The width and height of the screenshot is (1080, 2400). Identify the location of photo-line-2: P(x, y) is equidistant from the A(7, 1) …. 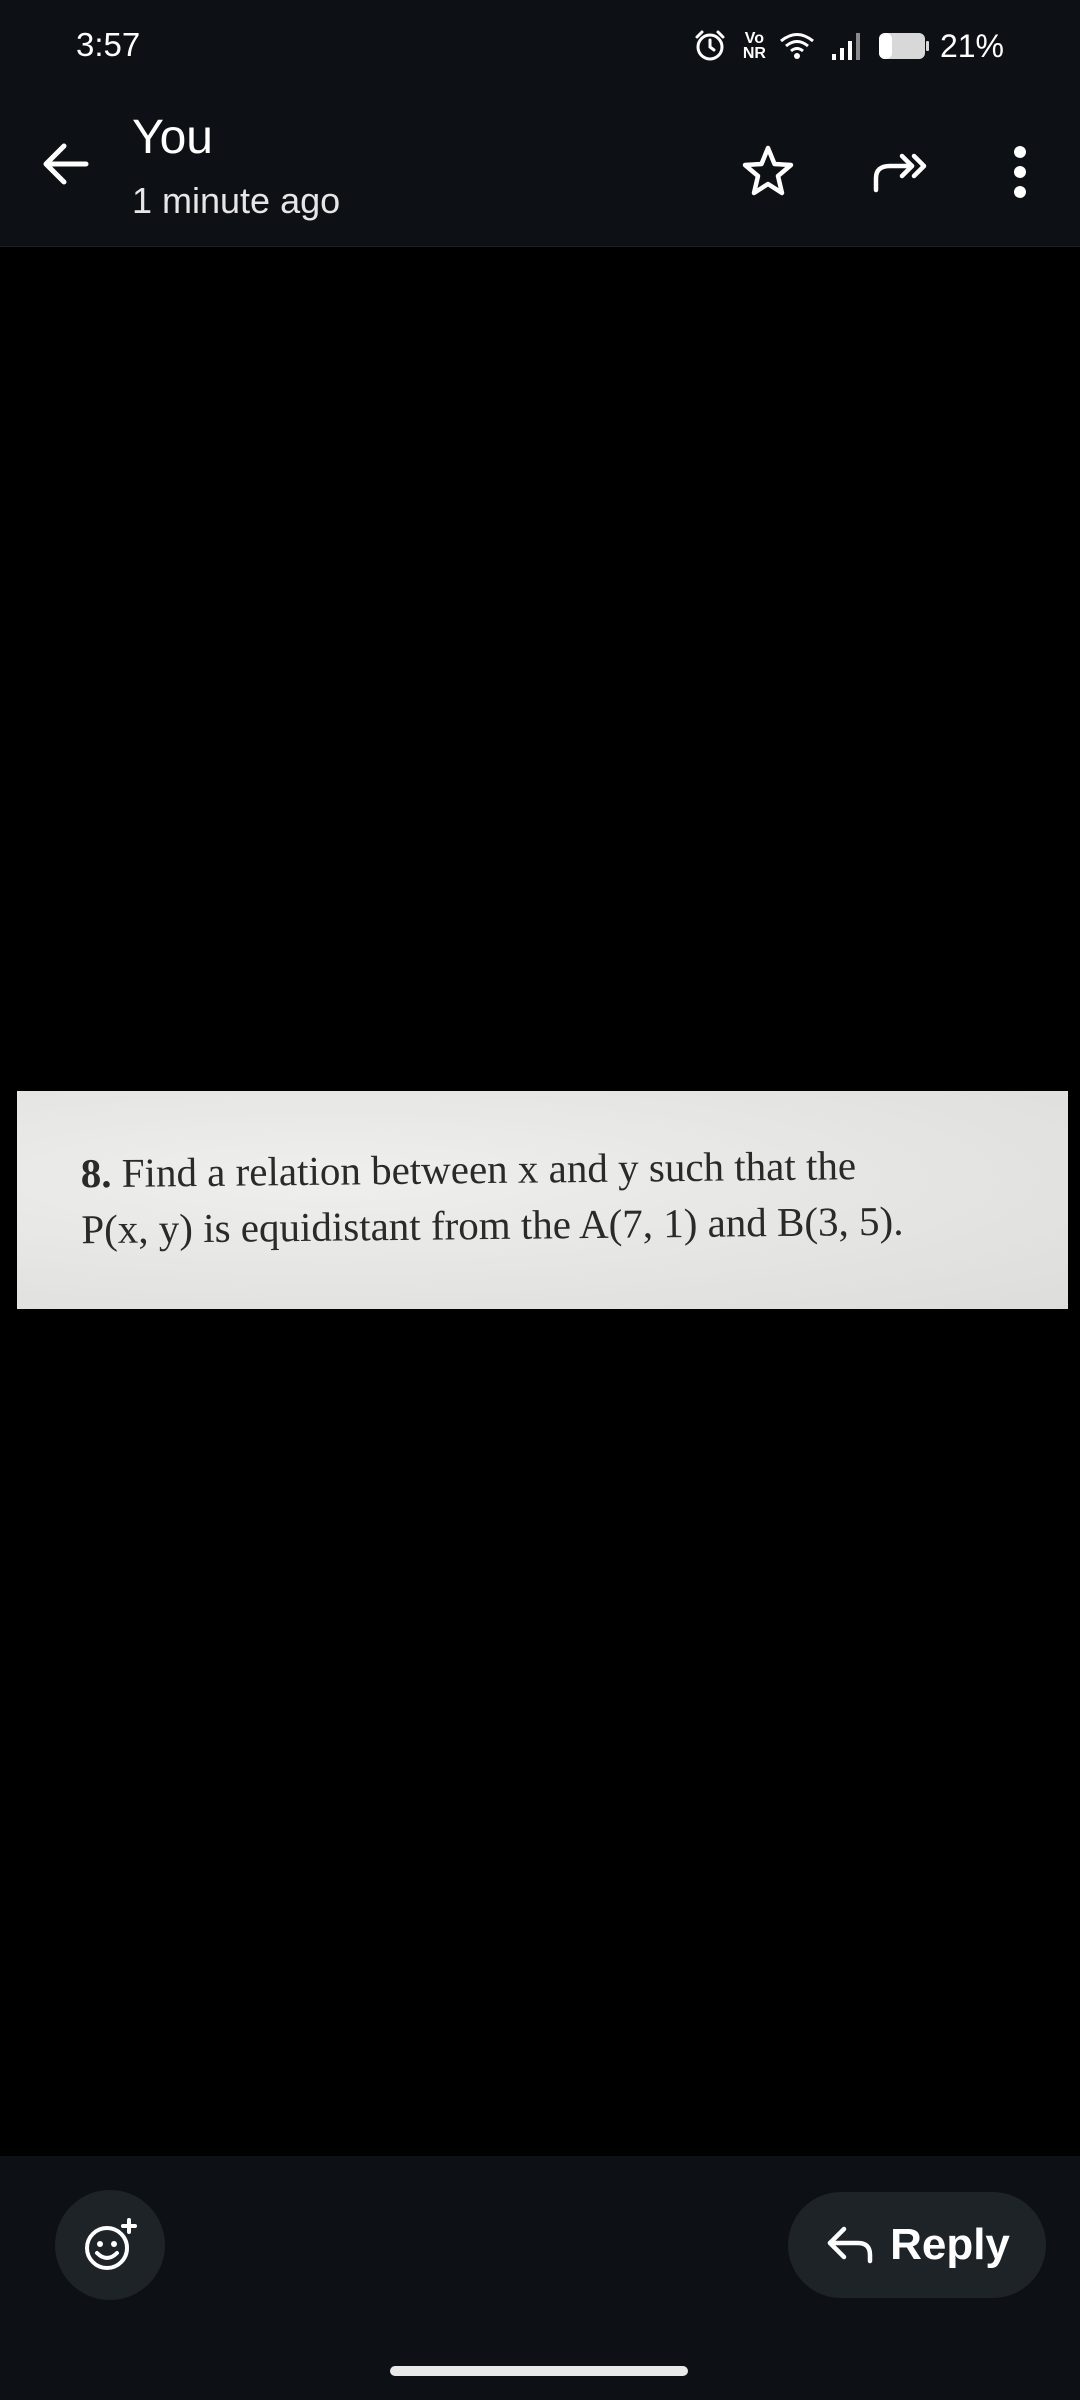
(492, 1225).